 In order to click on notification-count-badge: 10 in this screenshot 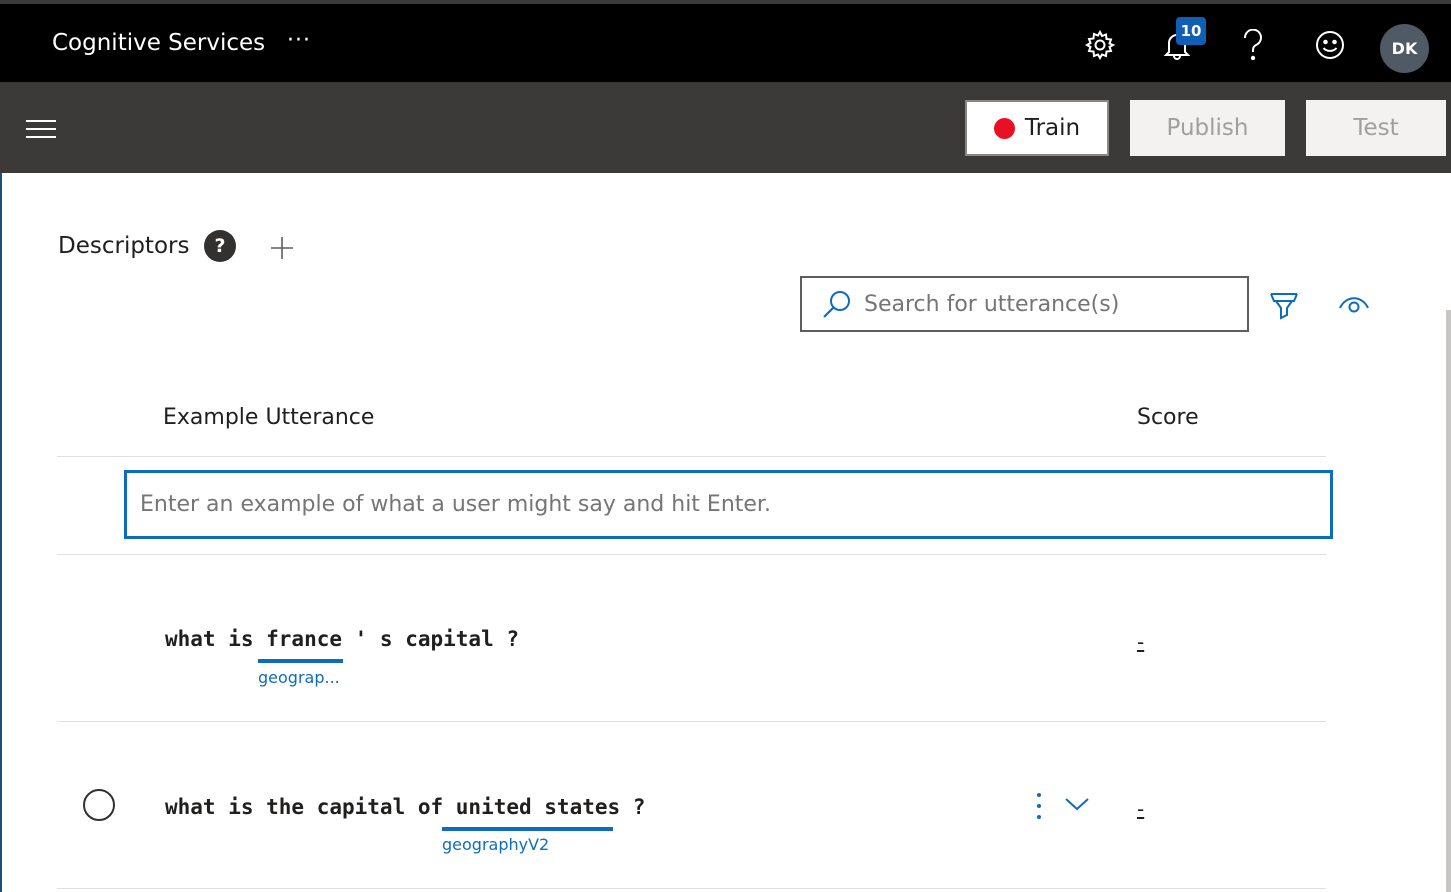, I will do `click(1191, 31)`.